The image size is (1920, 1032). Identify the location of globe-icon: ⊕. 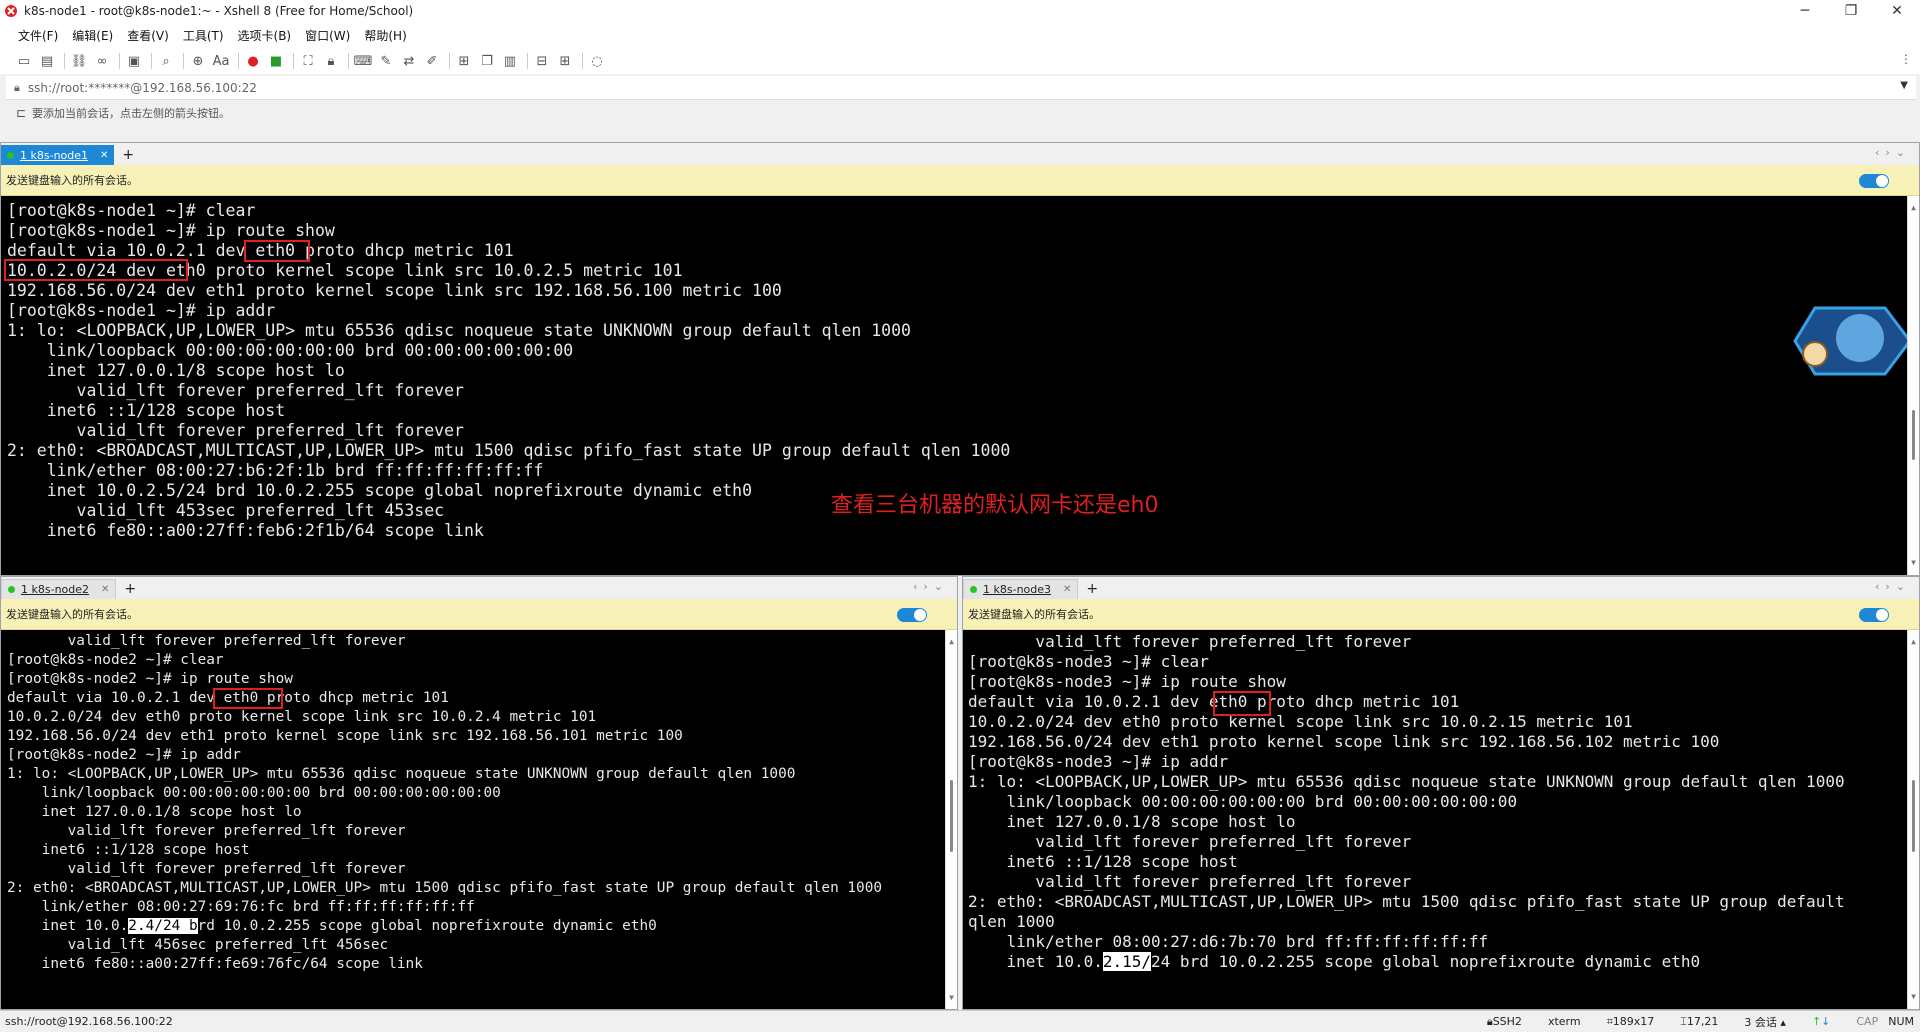
(198, 61).